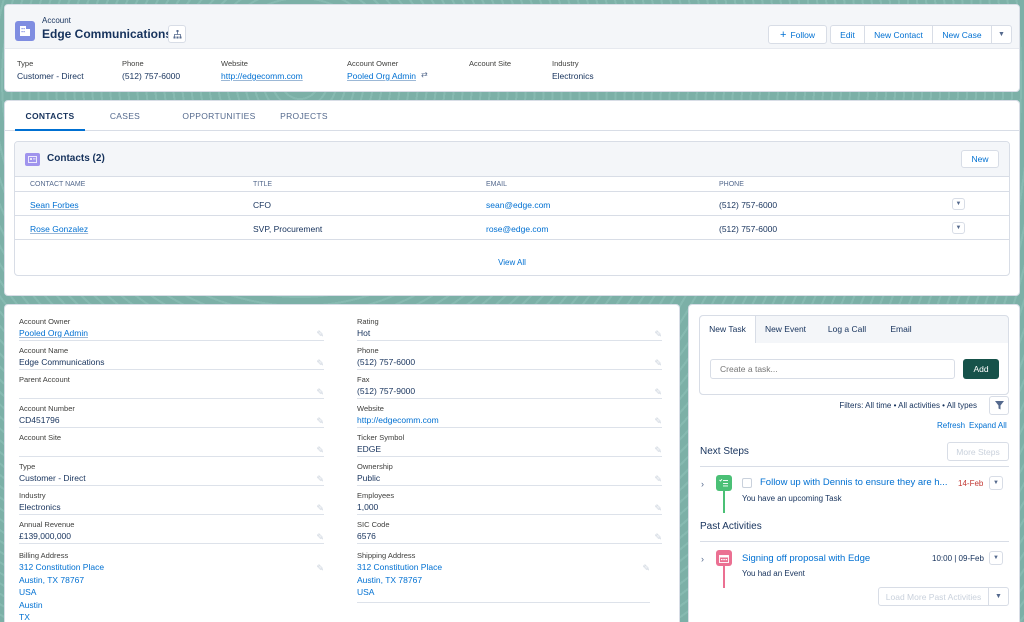  What do you see at coordinates (53, 333) in the screenshot?
I see `field-value: Pooled Org Admin` at bounding box center [53, 333].